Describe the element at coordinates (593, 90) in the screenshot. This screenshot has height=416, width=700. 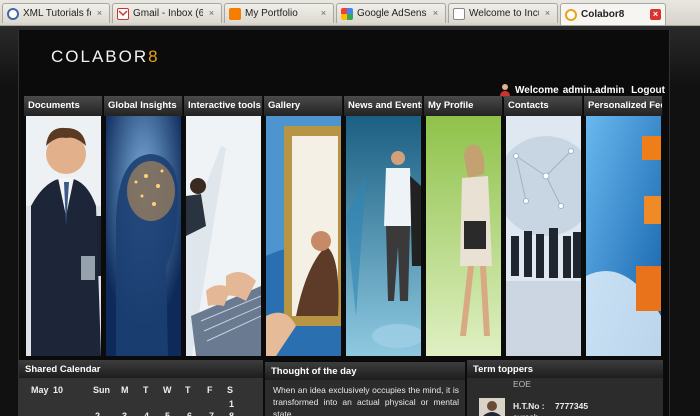
I see `username: admin.admin` at that location.